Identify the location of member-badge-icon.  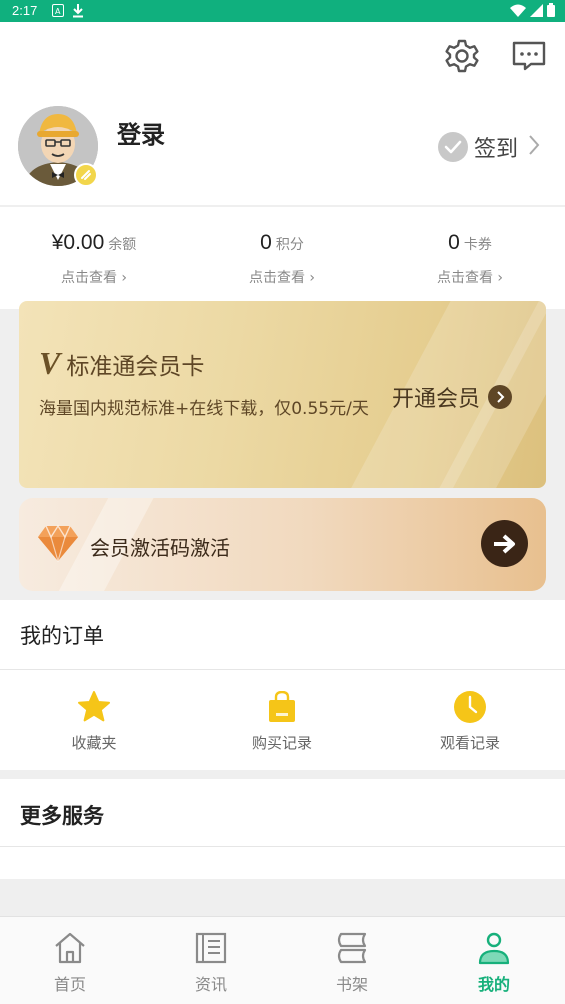
(86, 175).